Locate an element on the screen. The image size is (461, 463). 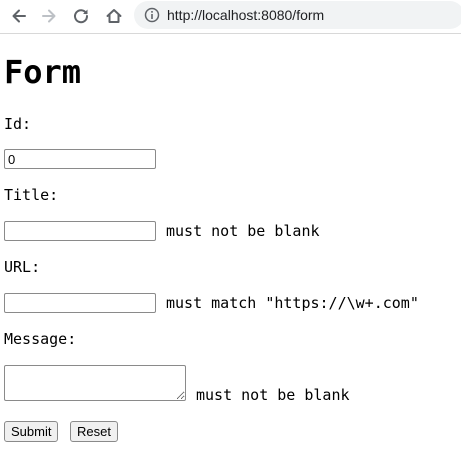
browser-toolbar: http://localhost:8080/form is located at coordinates (230, 17).